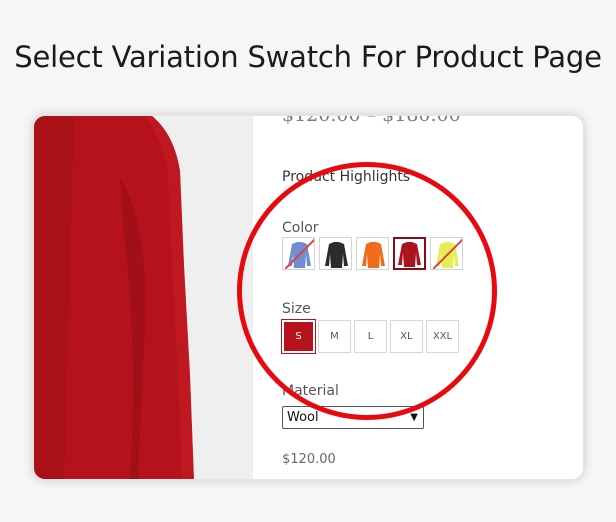 The image size is (616, 522). I want to click on size-options: S M L XL XXL, so click(370, 336).